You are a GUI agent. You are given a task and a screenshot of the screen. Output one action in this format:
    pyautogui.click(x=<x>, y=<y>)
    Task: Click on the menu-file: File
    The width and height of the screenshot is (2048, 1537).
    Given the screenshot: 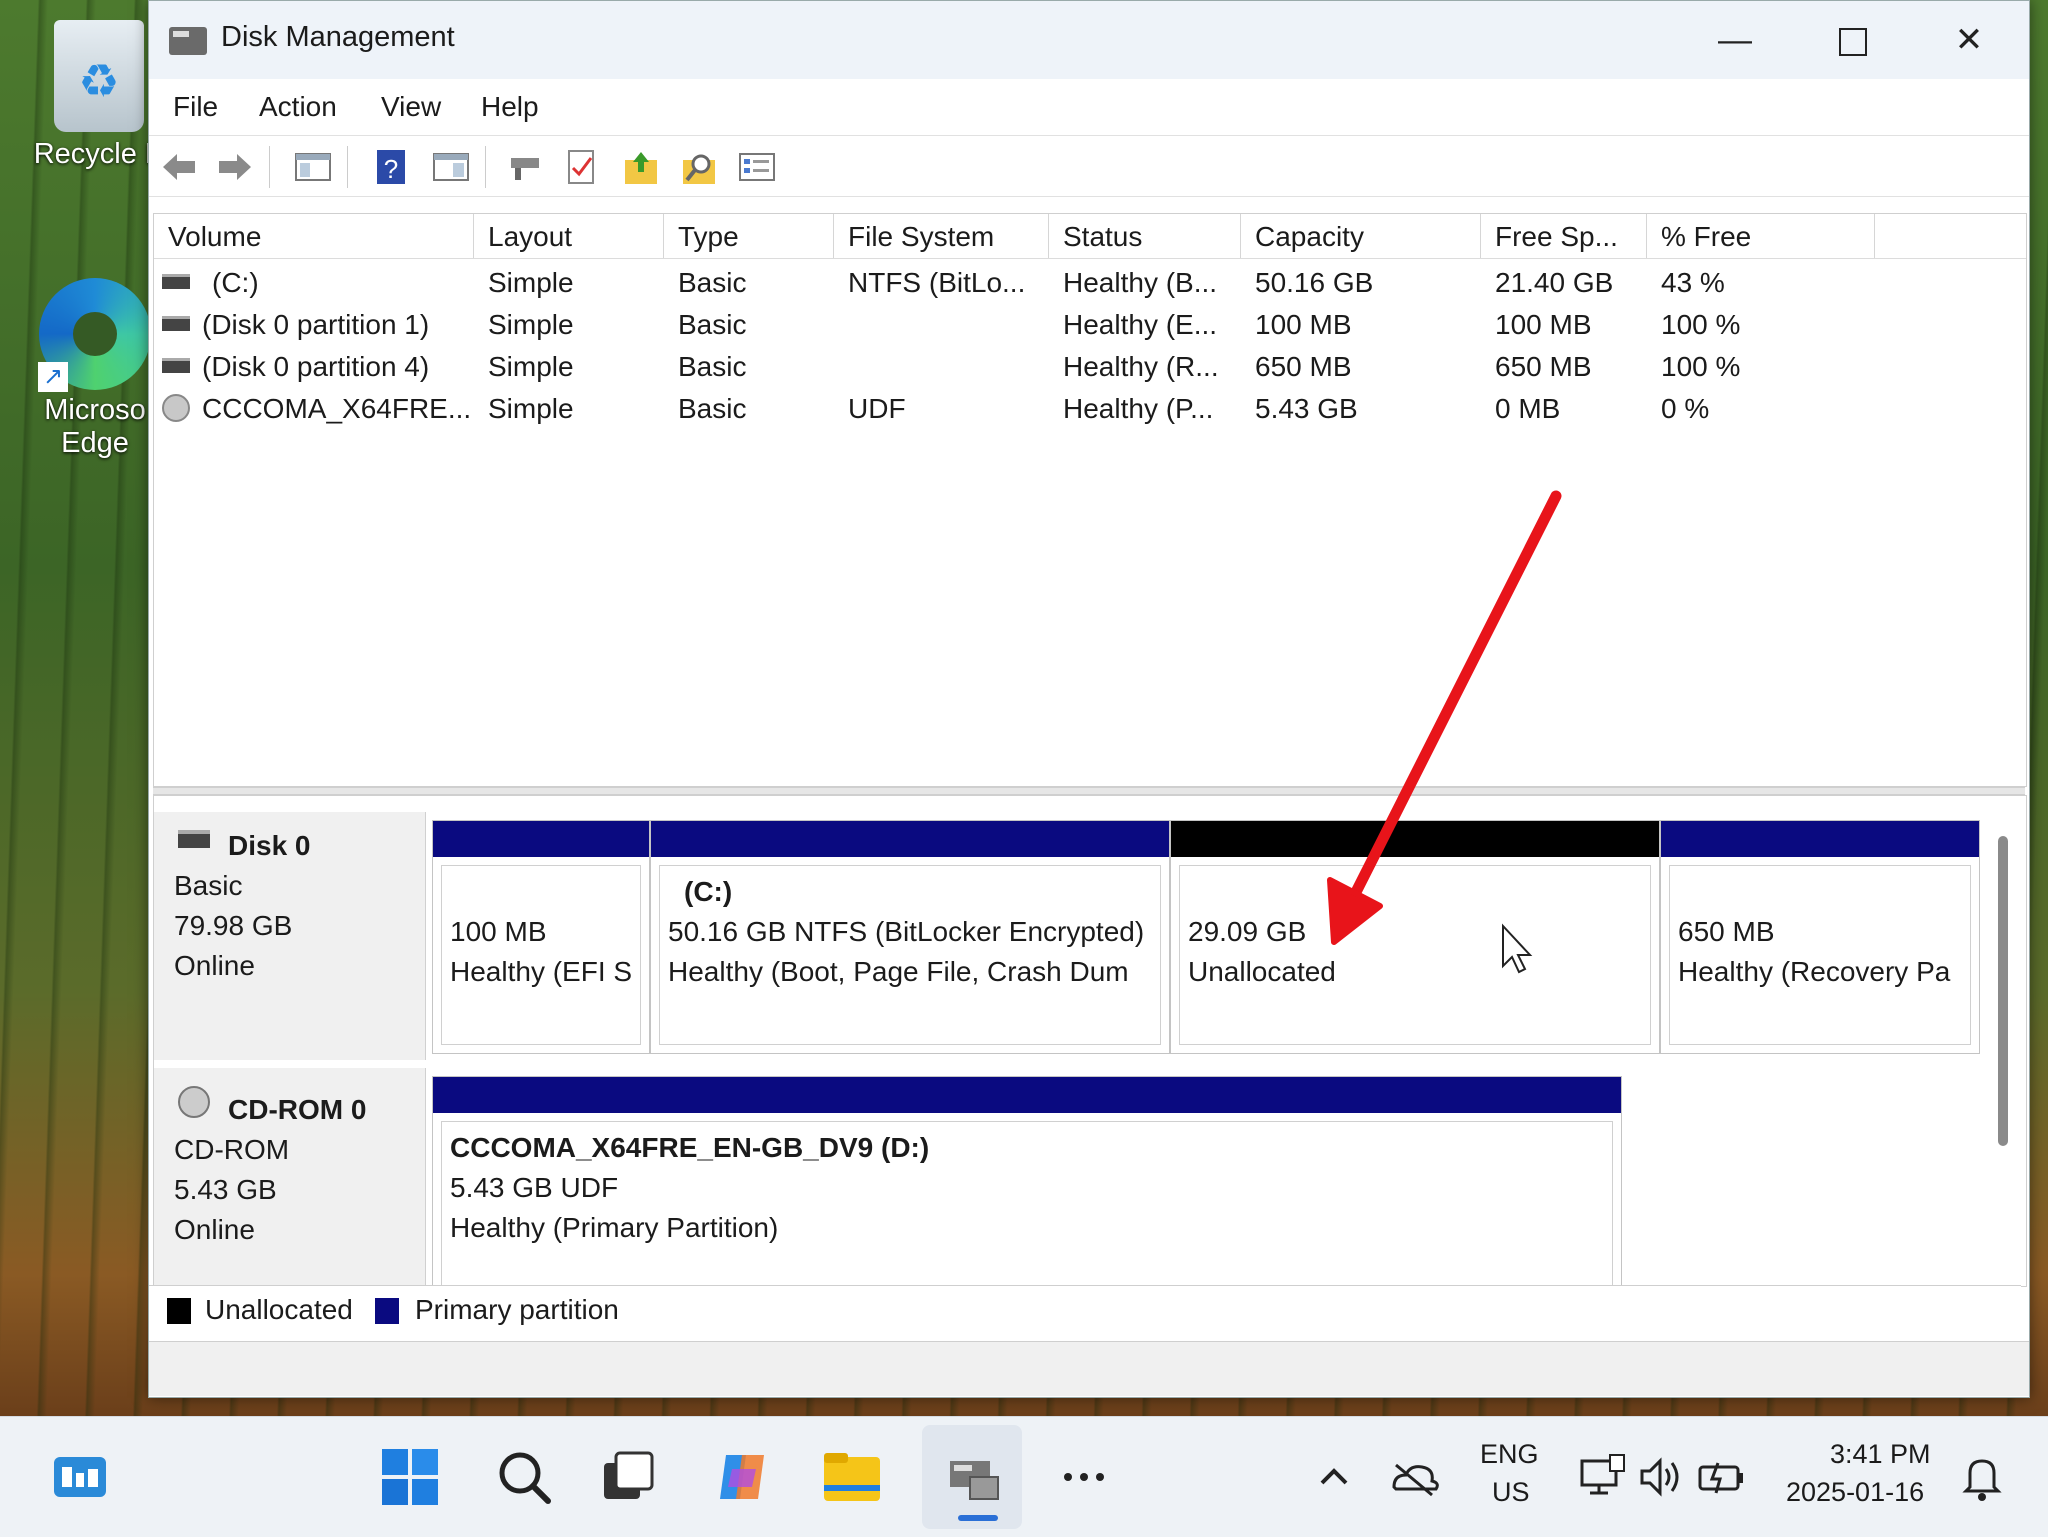 What is the action you would take?
    pyautogui.click(x=195, y=107)
    